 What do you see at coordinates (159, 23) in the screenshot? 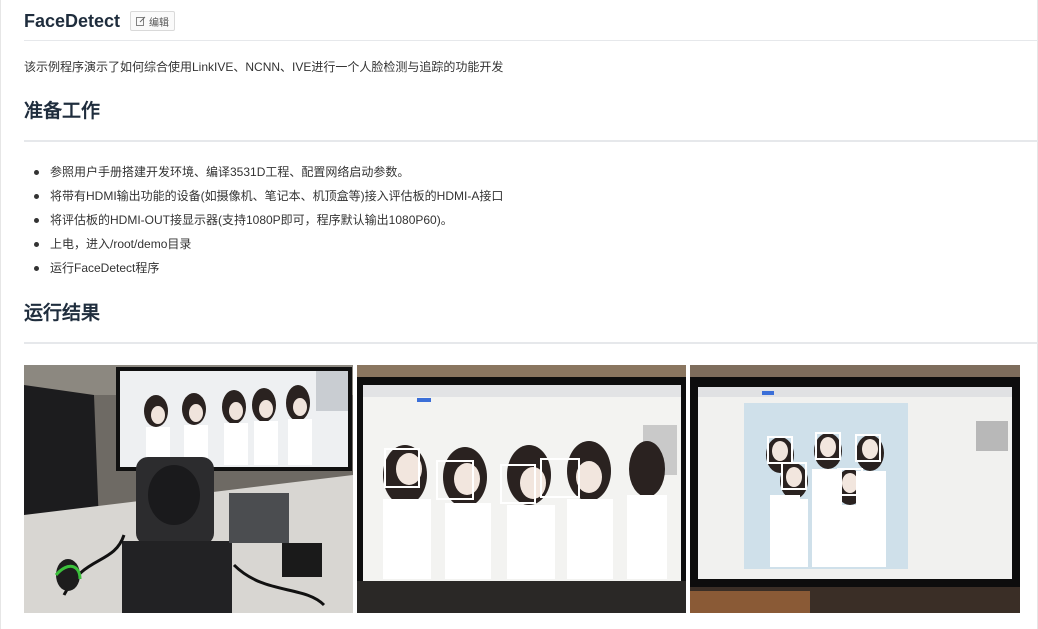
I see `edit-button-label: 编辑` at bounding box center [159, 23].